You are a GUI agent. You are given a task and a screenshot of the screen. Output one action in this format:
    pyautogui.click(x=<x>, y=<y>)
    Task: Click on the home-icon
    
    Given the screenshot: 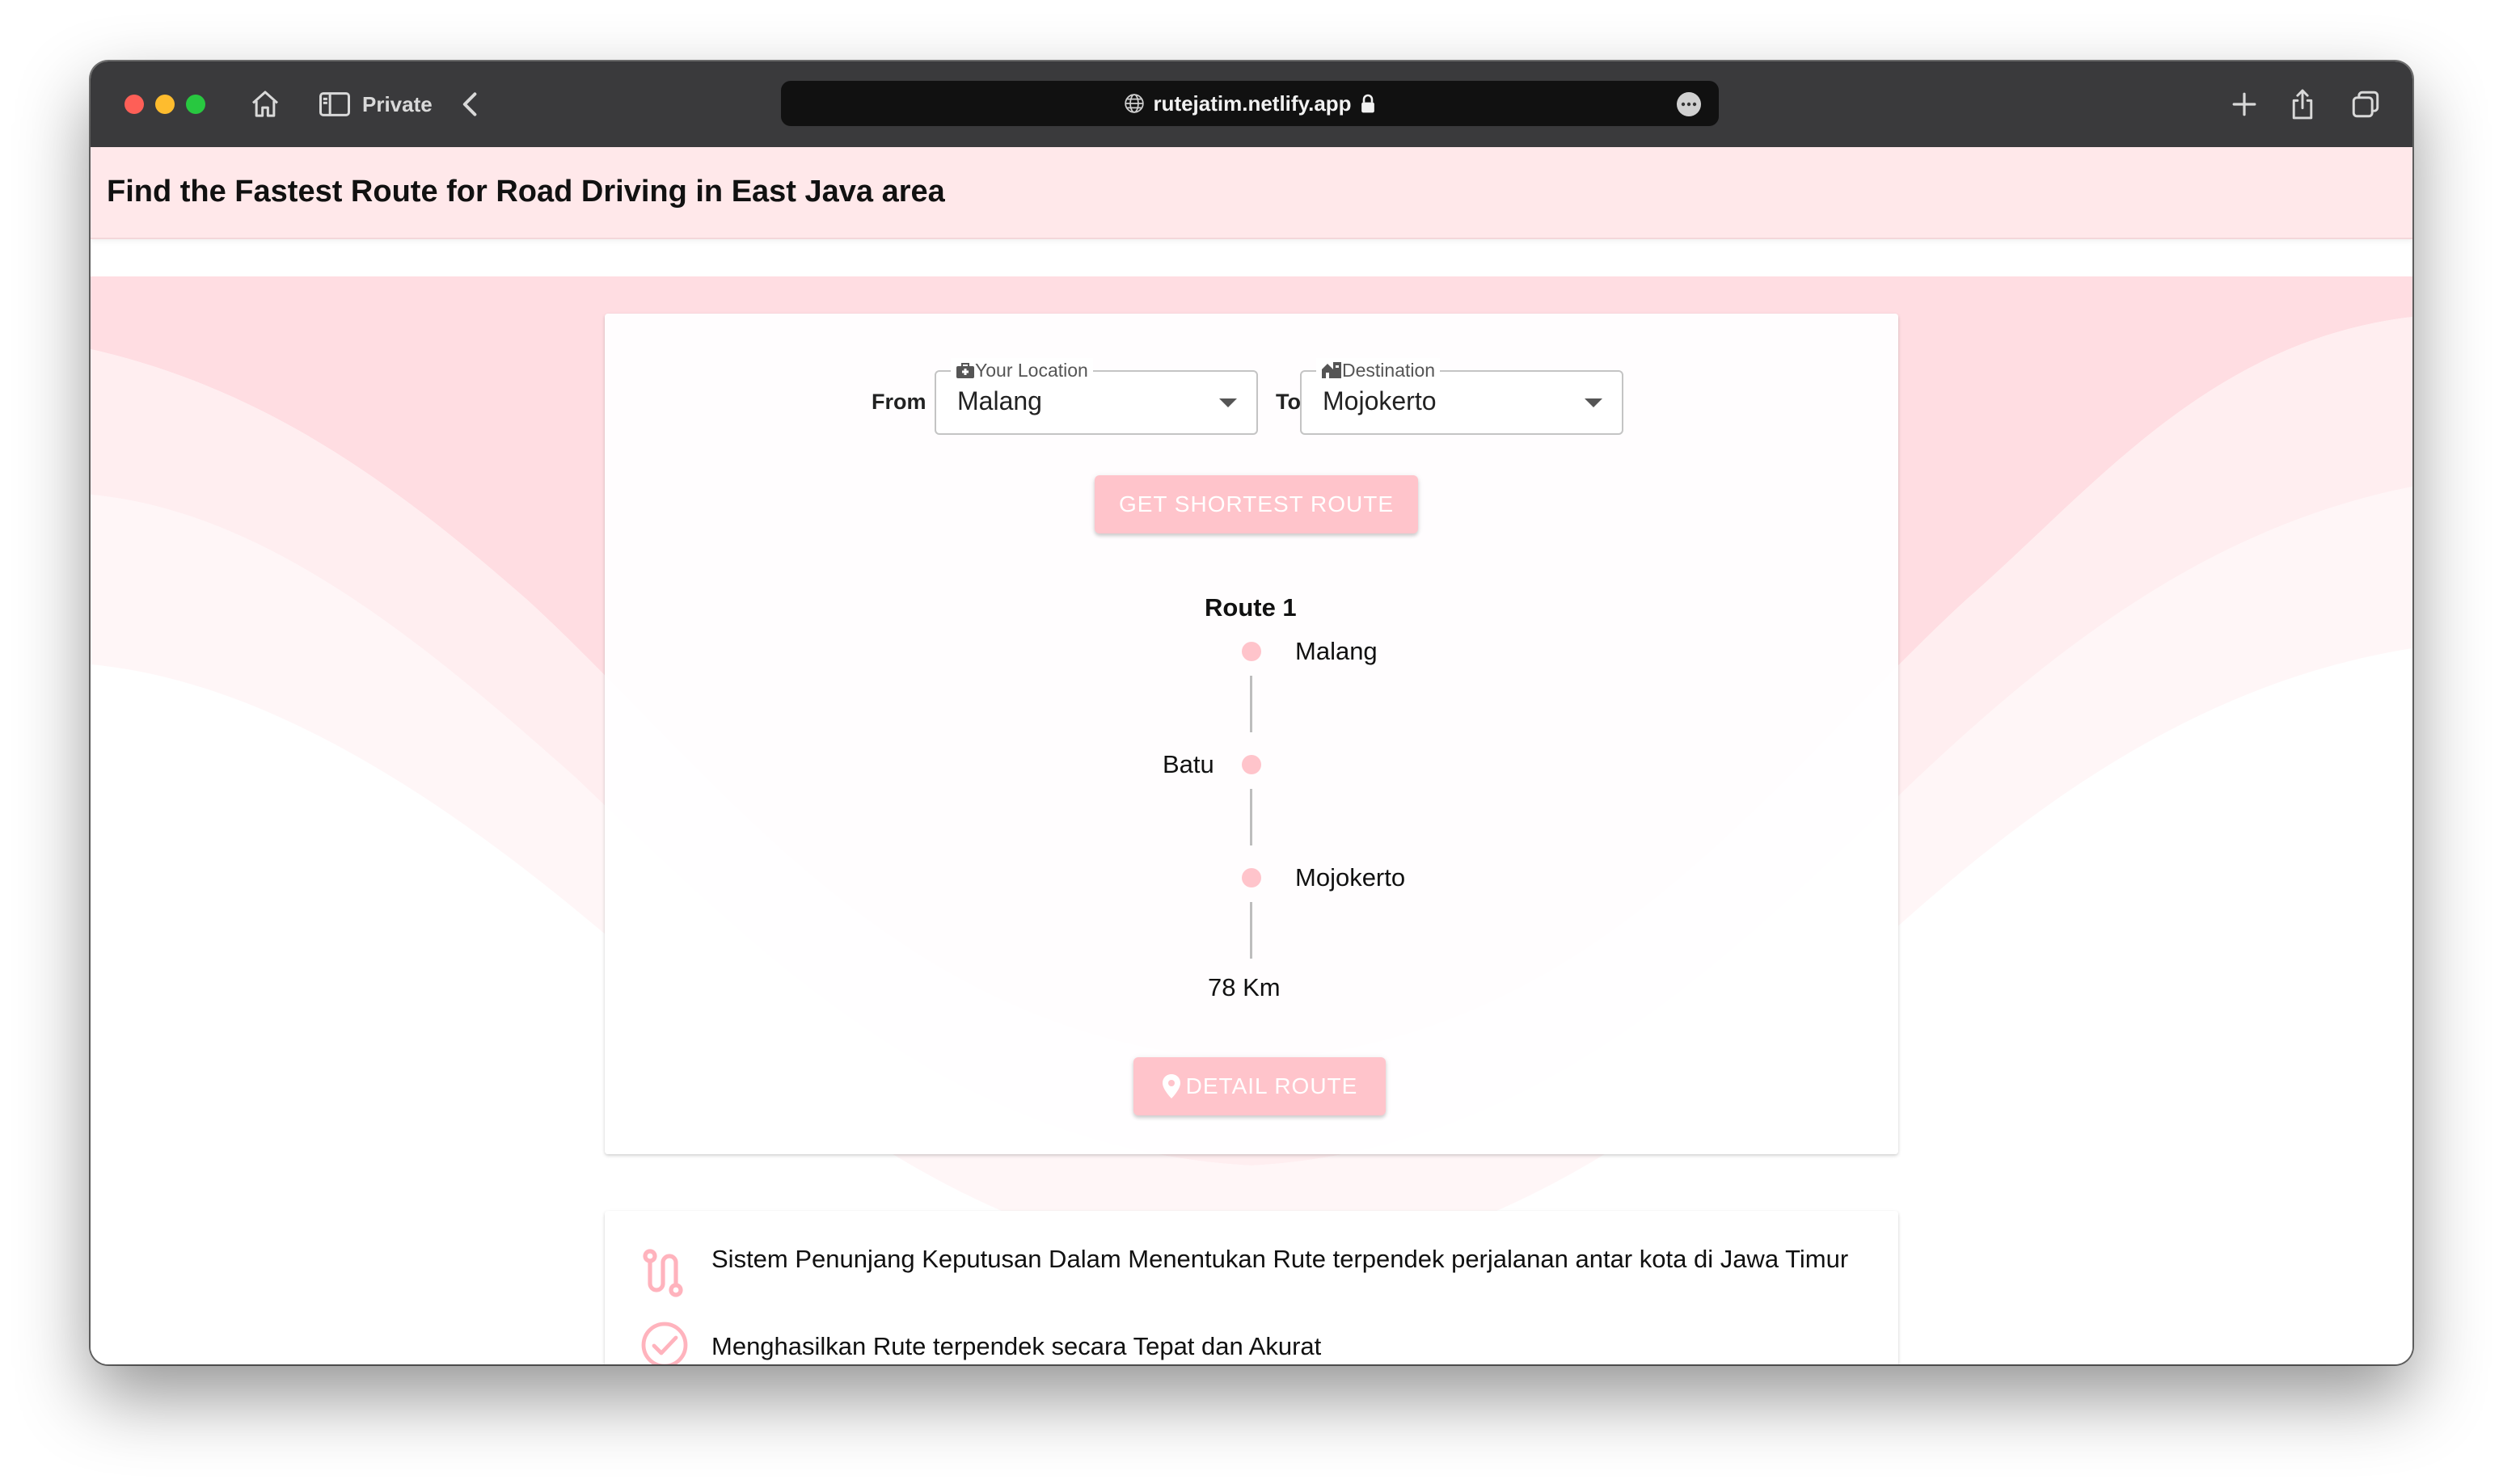 What is the action you would take?
    pyautogui.click(x=265, y=104)
    